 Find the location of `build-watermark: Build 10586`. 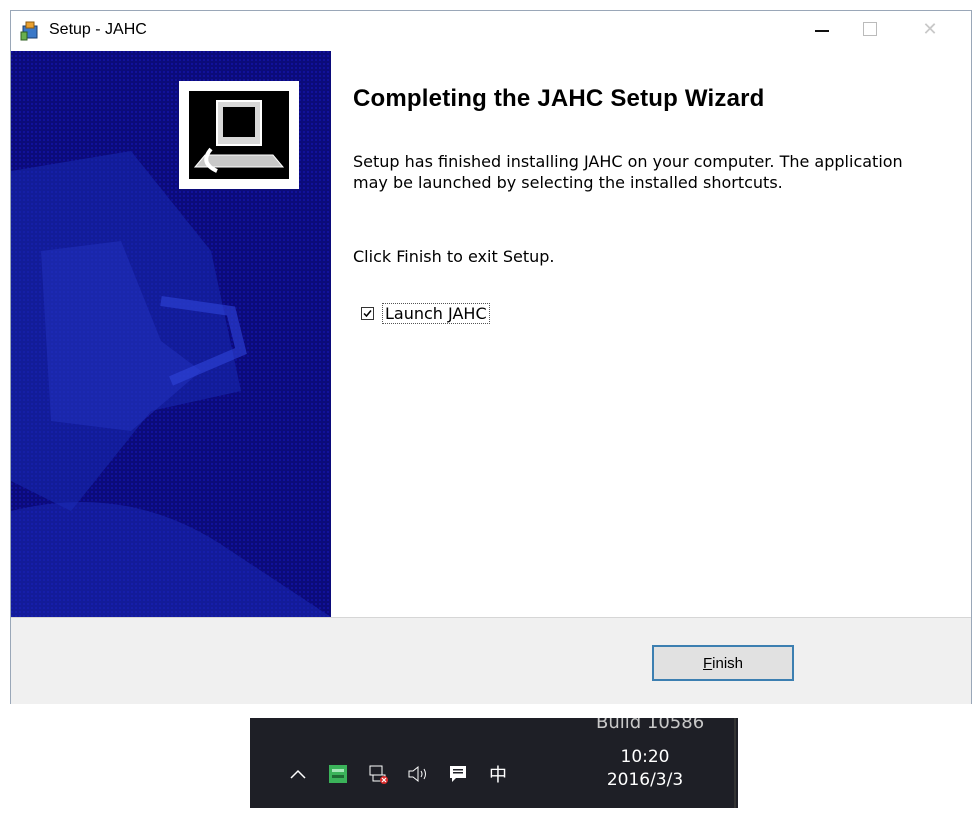

build-watermark: Build 10586 is located at coordinates (650, 725).